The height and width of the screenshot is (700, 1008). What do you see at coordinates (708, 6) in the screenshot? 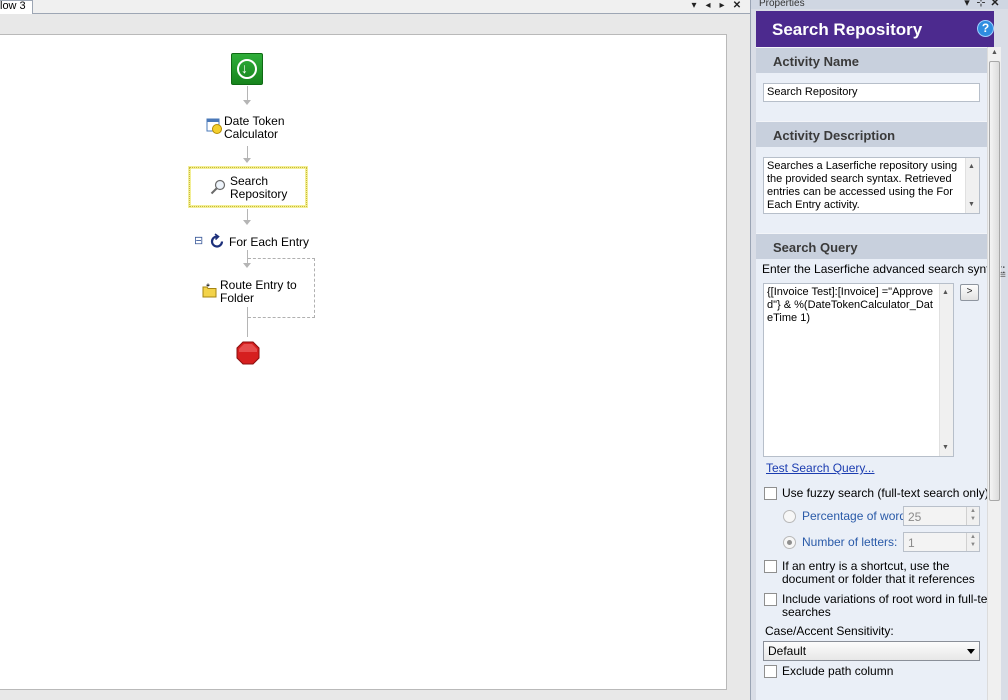
I see `tab-scroll-left-icon: ◂` at bounding box center [708, 6].